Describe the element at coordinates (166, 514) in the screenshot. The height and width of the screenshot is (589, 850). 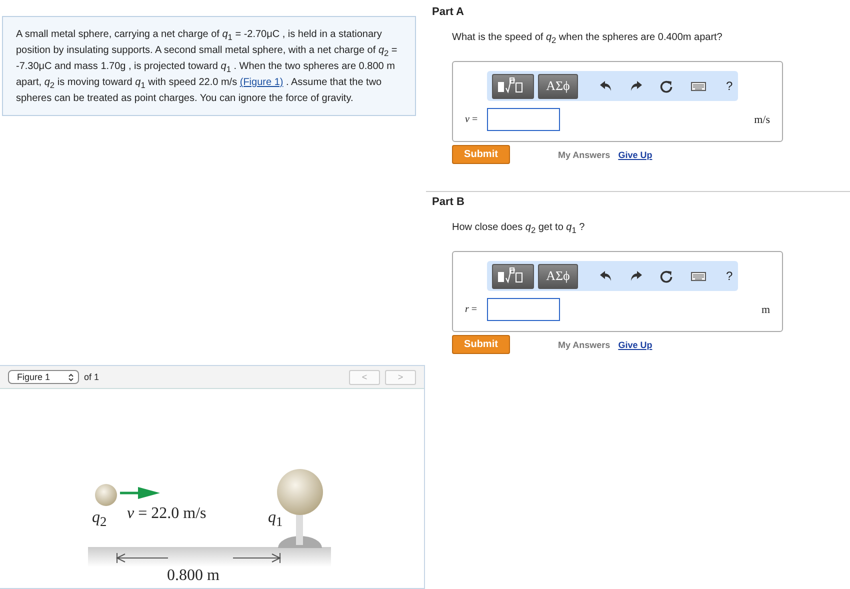
I see `velocity-label: v = 22.0 m/s` at that location.